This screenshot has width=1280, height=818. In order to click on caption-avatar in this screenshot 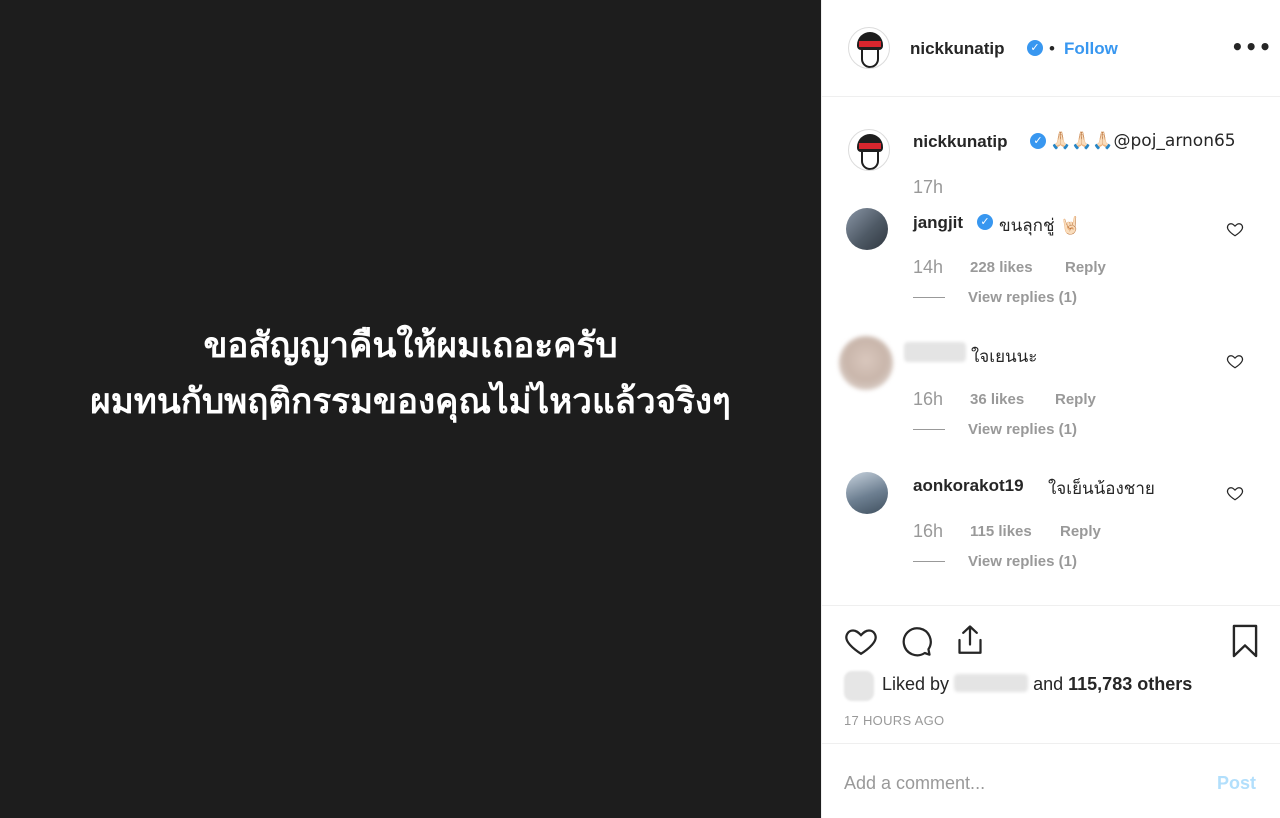, I will do `click(869, 150)`.